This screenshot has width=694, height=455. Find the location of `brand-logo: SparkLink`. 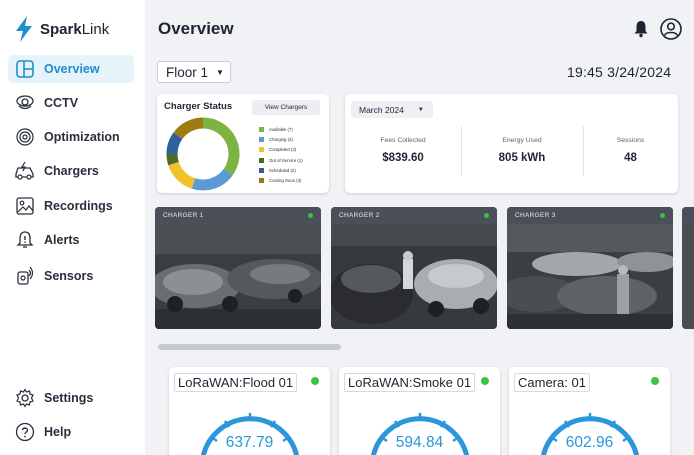

brand-logo: SparkLink is located at coordinates (61, 29).